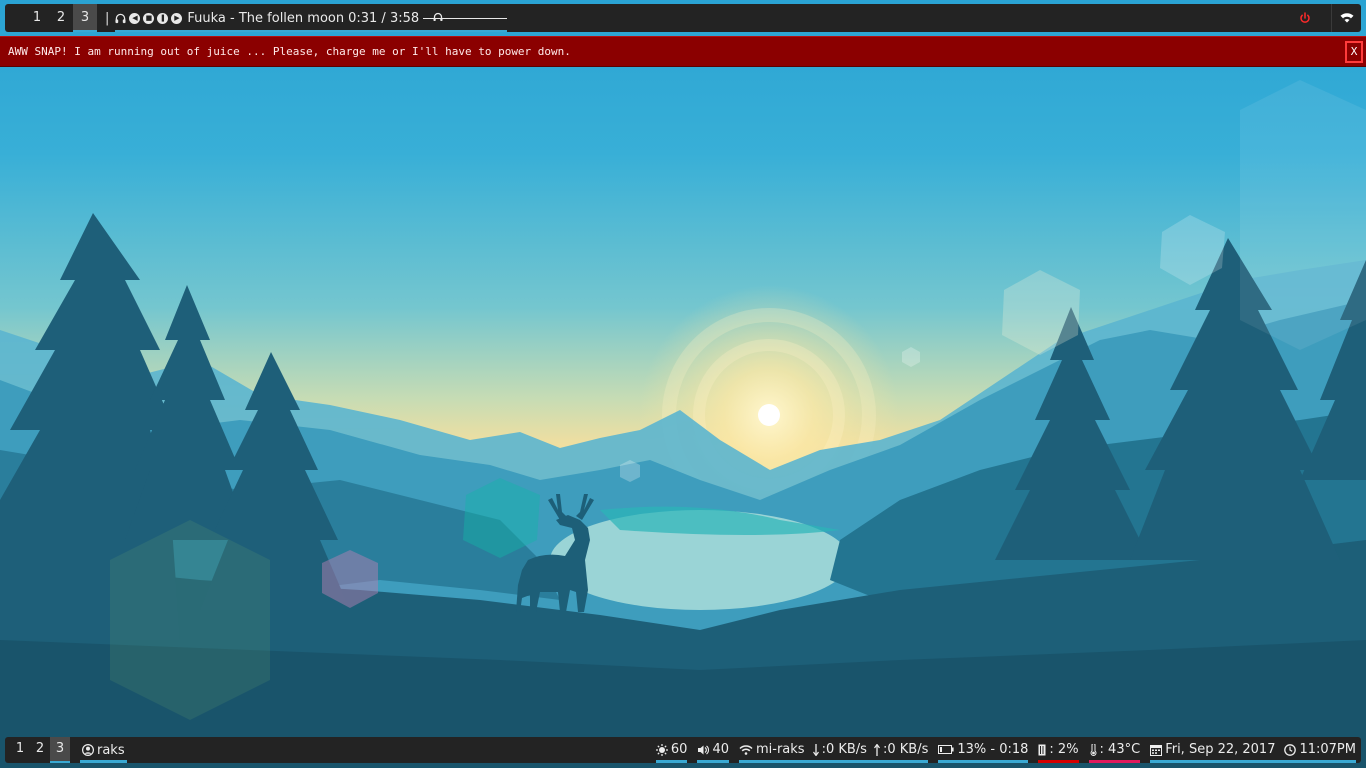  I want to click on workspace-switcher: 1 2 3, so click(61, 18).